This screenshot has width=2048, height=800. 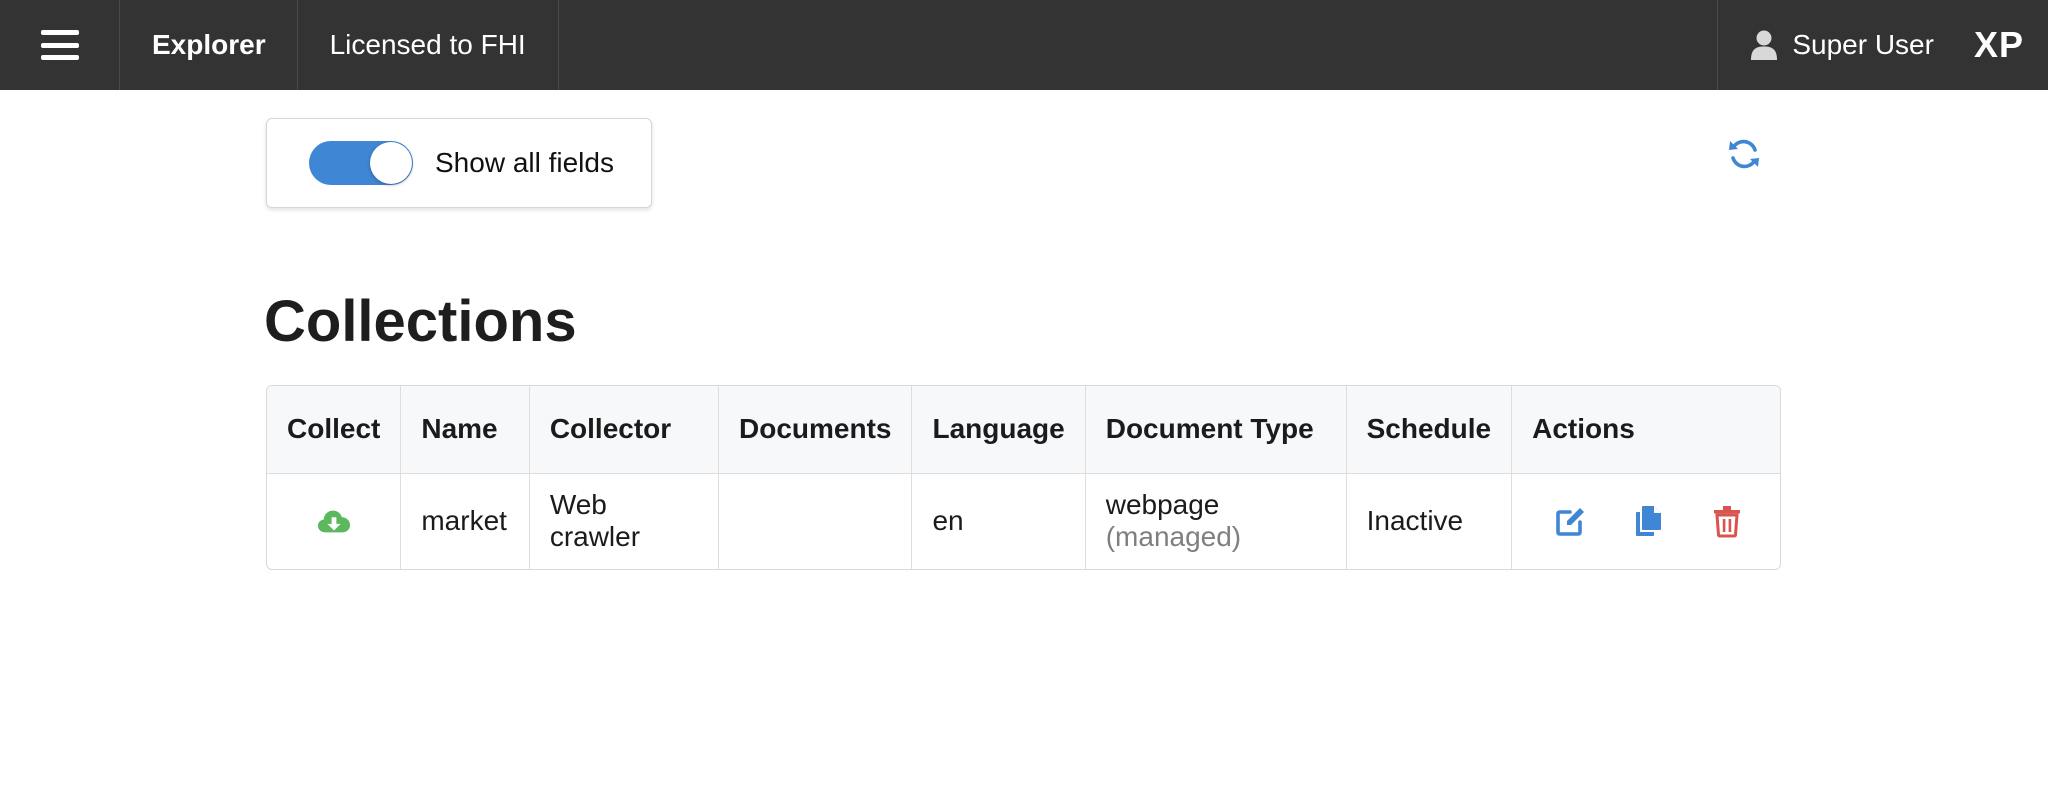 What do you see at coordinates (1649, 521) in the screenshot?
I see `copy-icon` at bounding box center [1649, 521].